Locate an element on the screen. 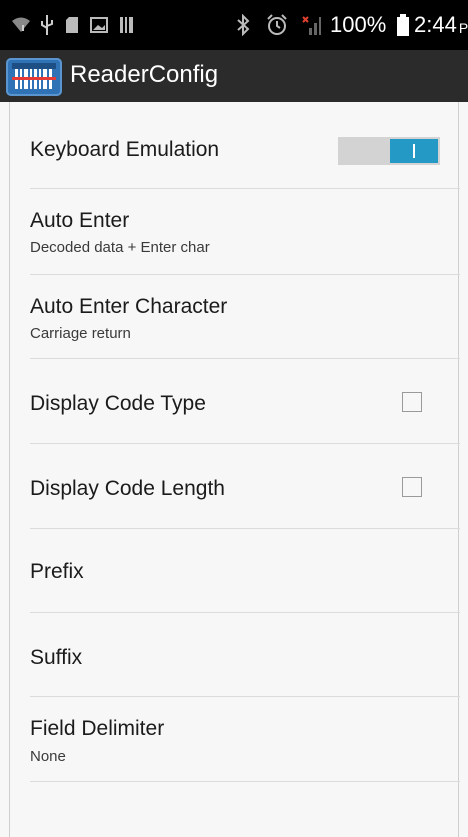 The width and height of the screenshot is (468, 837). setting-summary: None is located at coordinates (48, 756).